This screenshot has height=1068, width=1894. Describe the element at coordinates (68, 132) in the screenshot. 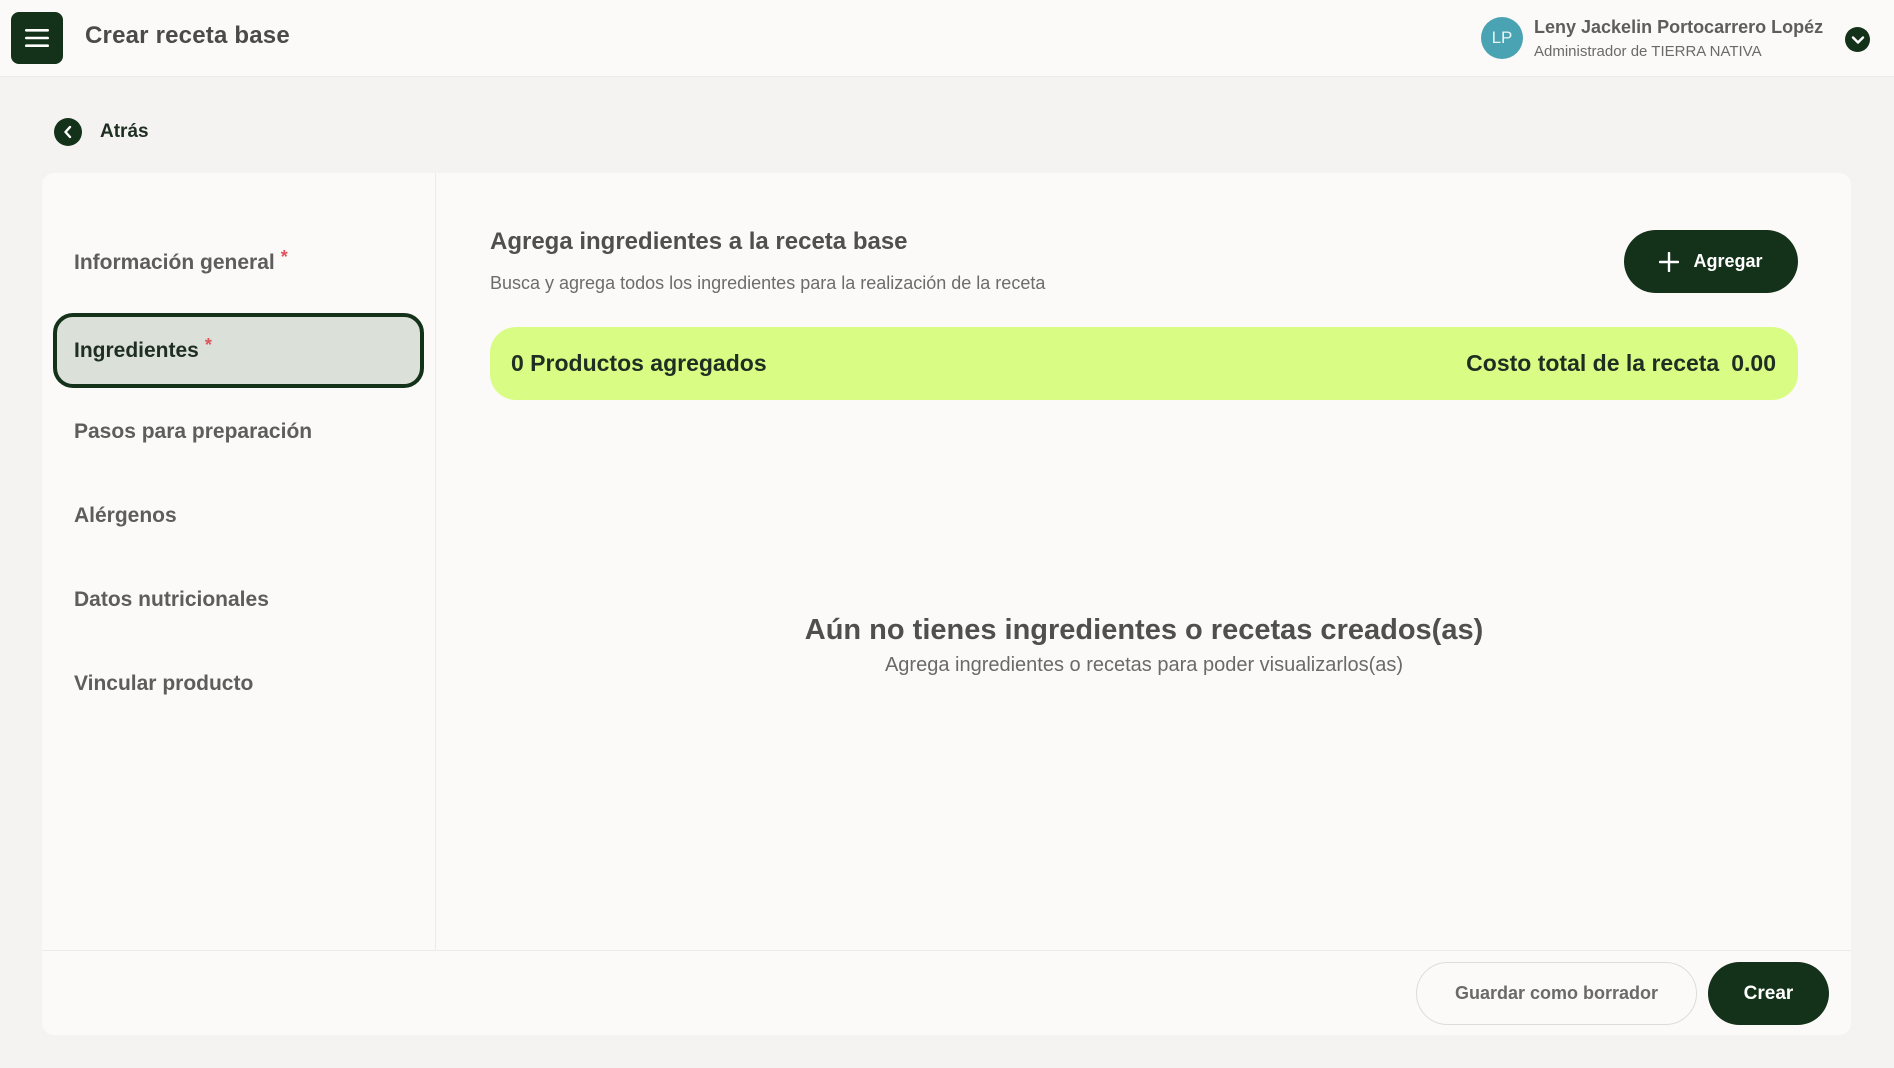

I see `chevron-left-icon` at that location.